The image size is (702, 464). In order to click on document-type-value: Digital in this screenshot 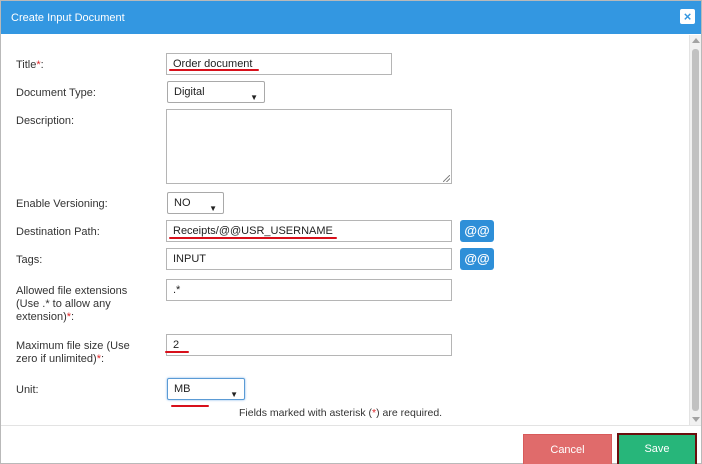, I will do `click(189, 92)`.